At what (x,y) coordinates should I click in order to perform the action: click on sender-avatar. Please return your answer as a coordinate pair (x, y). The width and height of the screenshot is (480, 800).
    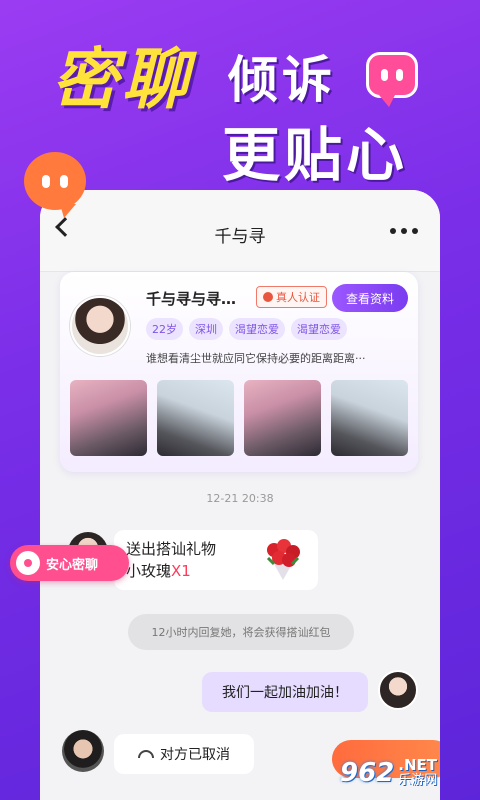
    Looking at the image, I should click on (83, 751).